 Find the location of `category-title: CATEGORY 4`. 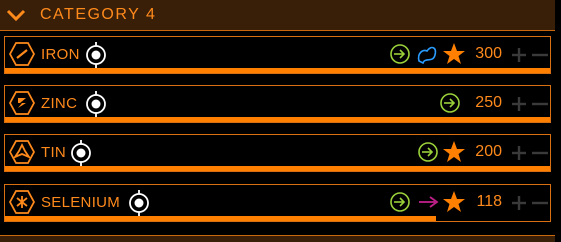

category-title: CATEGORY 4 is located at coordinates (98, 14).